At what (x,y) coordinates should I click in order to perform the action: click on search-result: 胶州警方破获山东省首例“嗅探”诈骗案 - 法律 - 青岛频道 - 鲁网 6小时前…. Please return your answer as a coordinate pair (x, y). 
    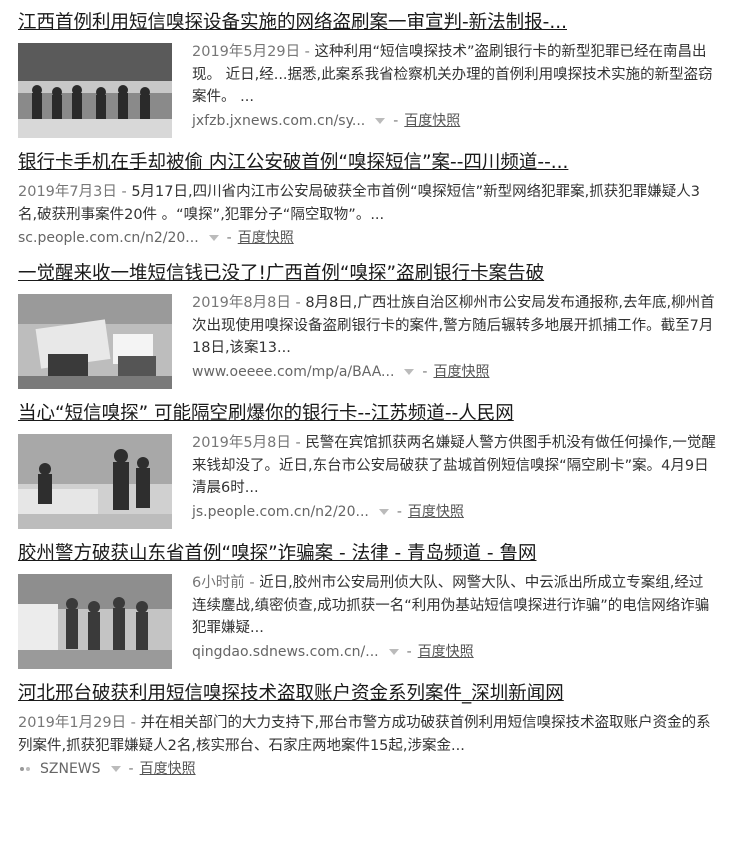
    Looking at the image, I should click on (367, 605).